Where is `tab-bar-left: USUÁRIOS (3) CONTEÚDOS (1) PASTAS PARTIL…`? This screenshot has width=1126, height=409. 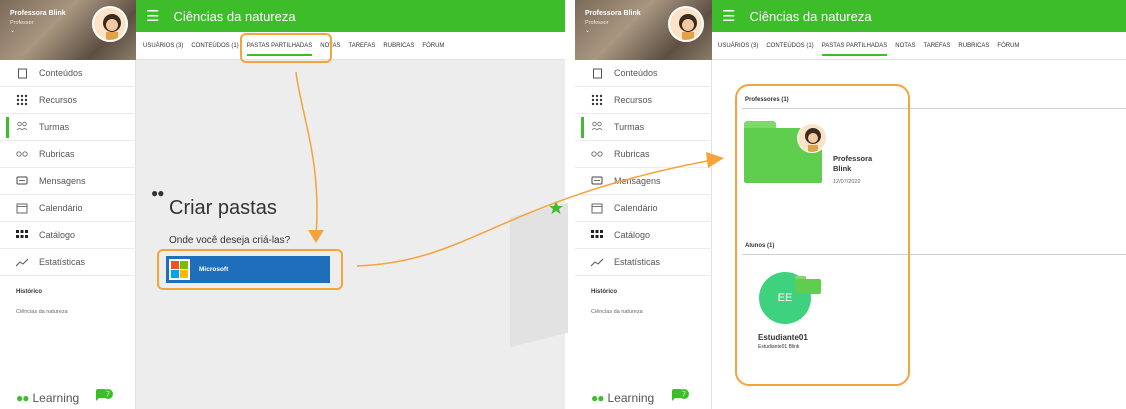
tab-bar-left: USUÁRIOS (3) CONTEÚDOS (1) PASTAS PARTIL… is located at coordinates (350, 46).